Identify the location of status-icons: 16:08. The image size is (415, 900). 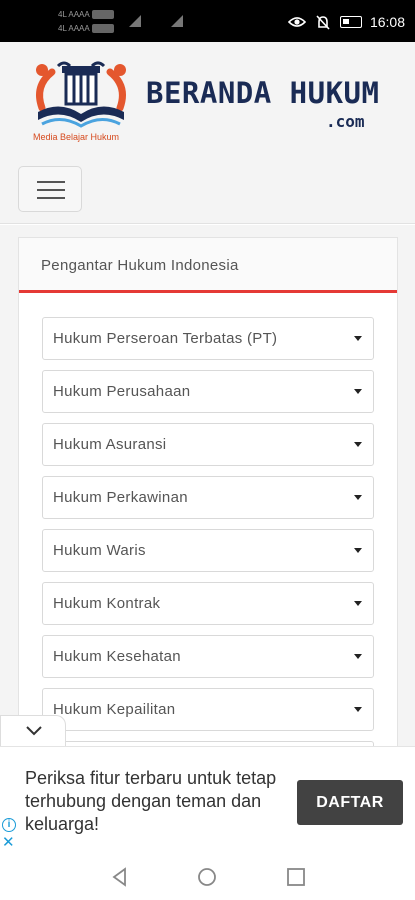
(346, 22).